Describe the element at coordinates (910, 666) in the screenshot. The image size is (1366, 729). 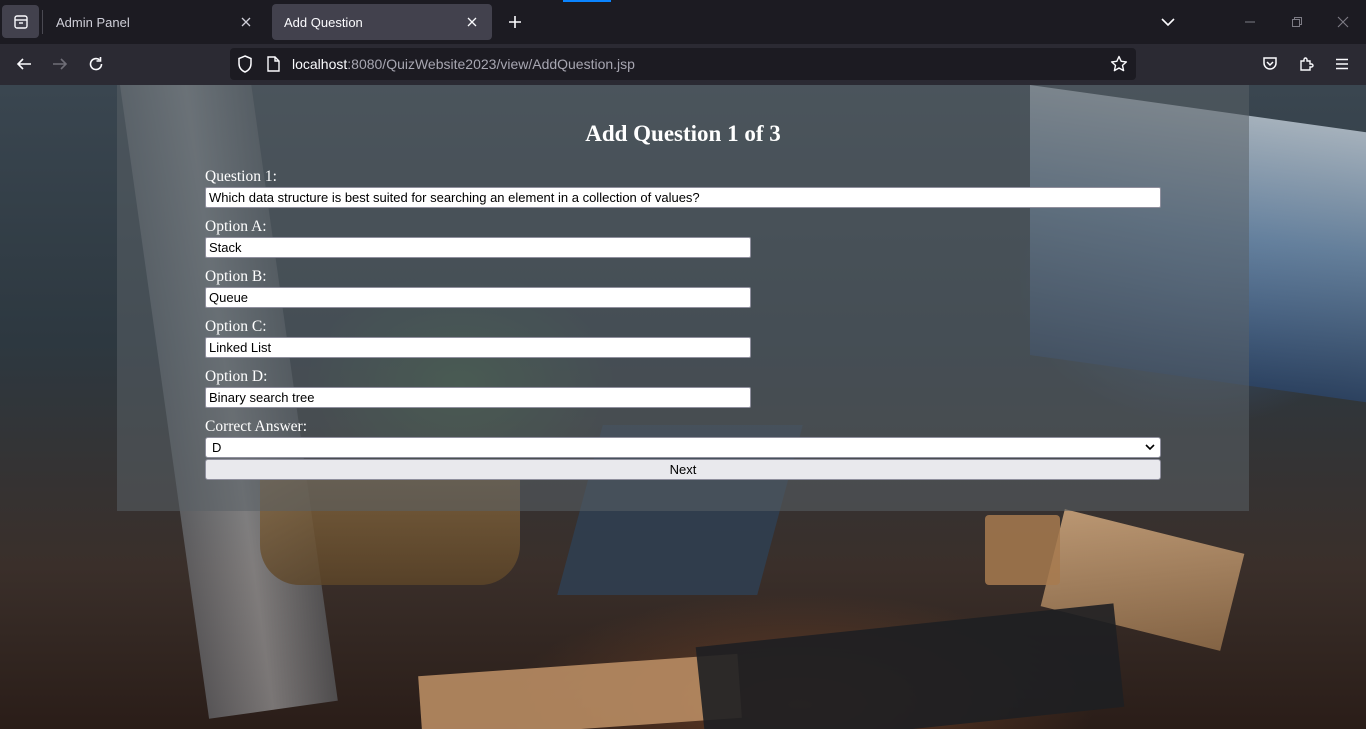
I see `background-desk-mat` at that location.